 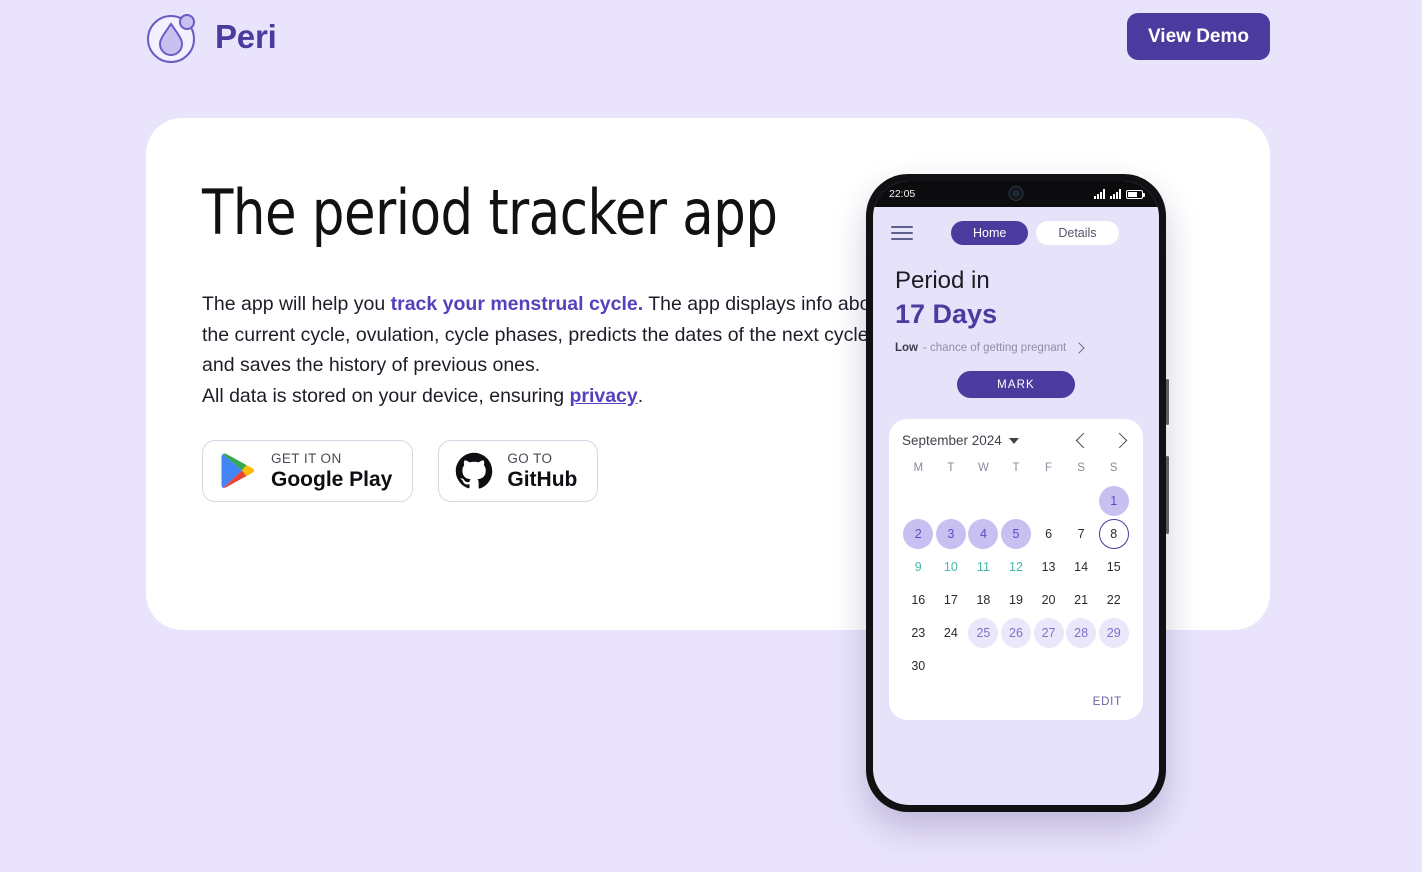 I want to click on calendar-day-5: 5, so click(x=1016, y=533).